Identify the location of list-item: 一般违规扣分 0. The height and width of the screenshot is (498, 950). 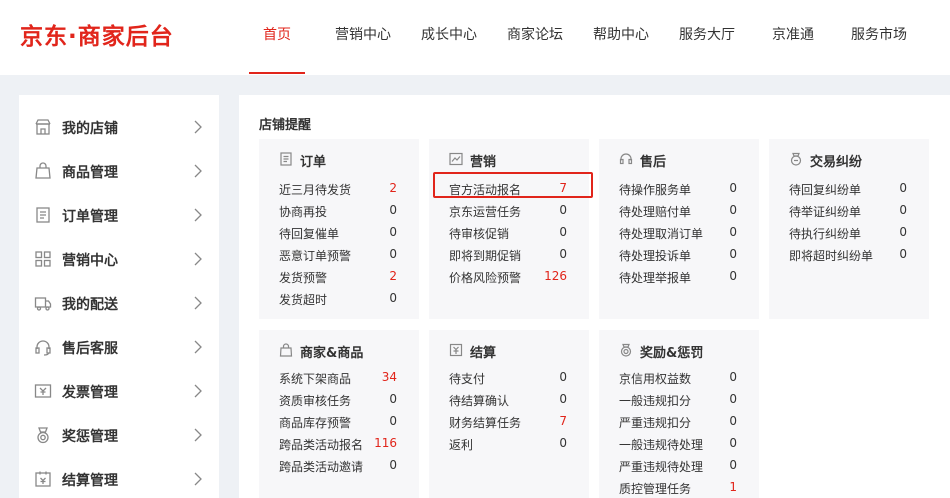
(684, 400).